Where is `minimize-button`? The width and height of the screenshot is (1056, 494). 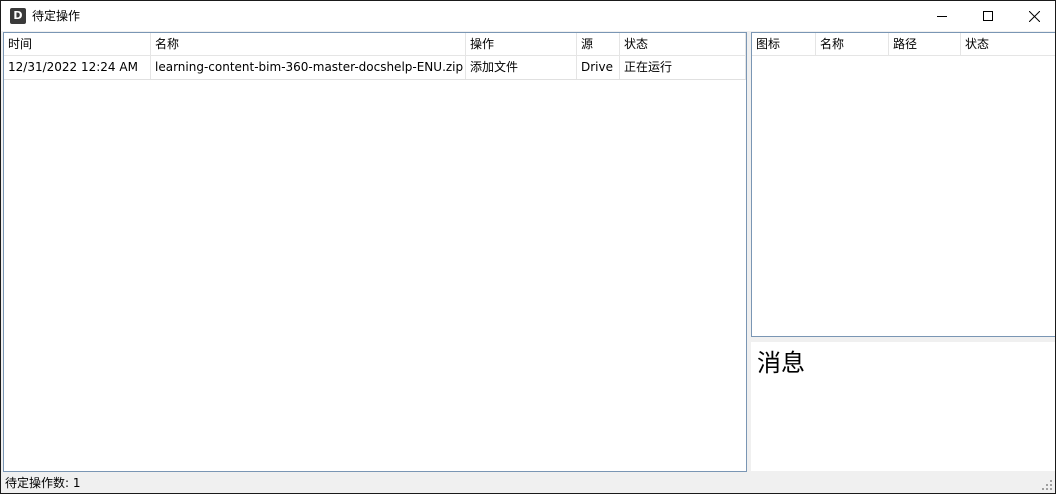
minimize-button is located at coordinates (942, 16).